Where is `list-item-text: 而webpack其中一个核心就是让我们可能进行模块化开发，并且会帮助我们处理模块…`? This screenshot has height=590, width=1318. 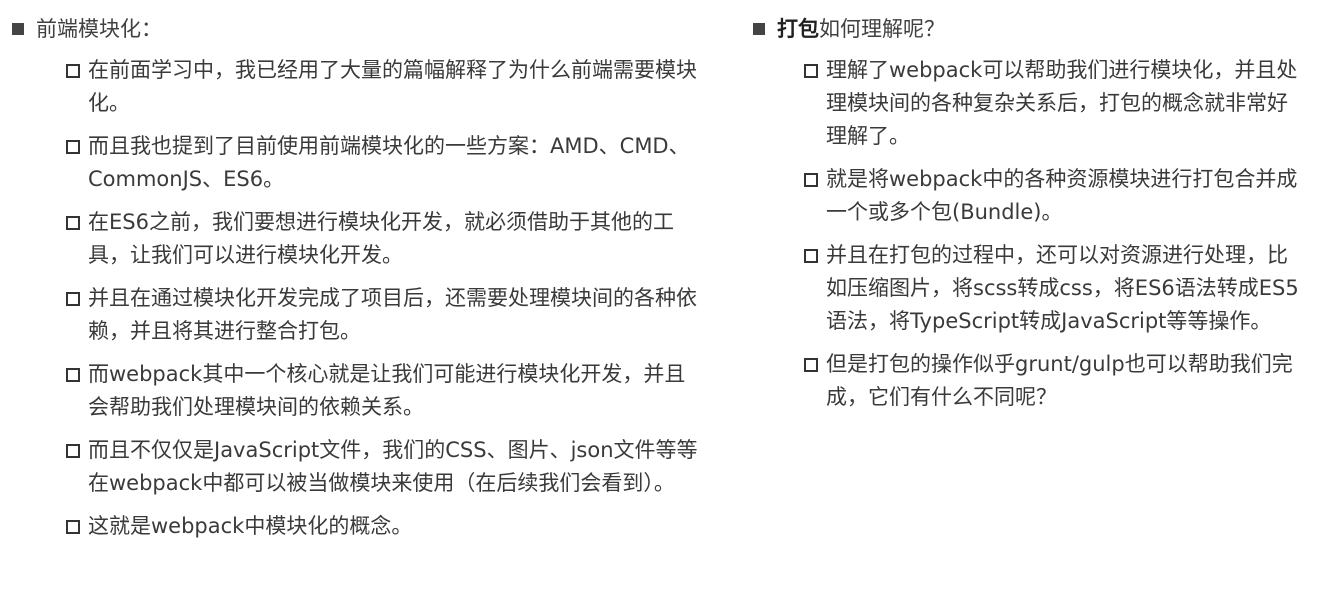 list-item-text: 而webpack其中一个核心就是让我们可能进行模块化开发，并且会帮助我们处理模块… is located at coordinates (387, 390).